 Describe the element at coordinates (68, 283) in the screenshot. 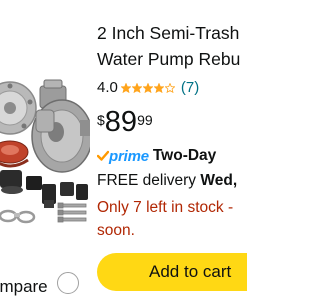

I see `compare-radio-icon` at that location.